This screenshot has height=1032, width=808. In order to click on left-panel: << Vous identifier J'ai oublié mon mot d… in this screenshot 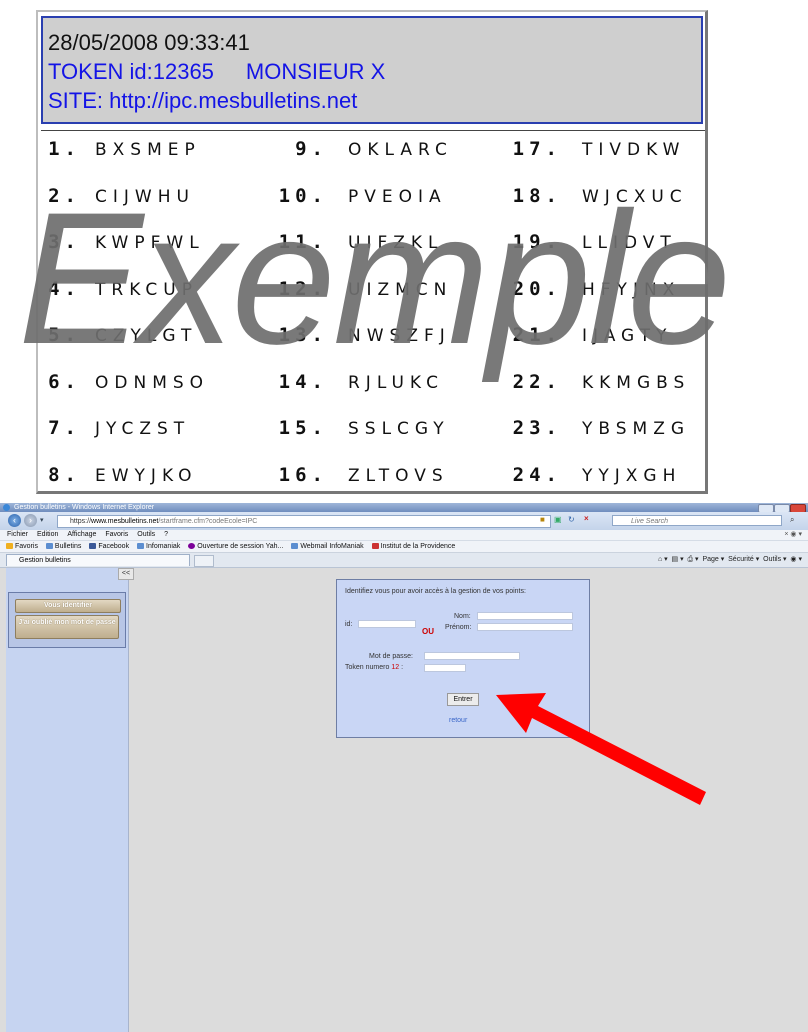, I will do `click(70, 800)`.